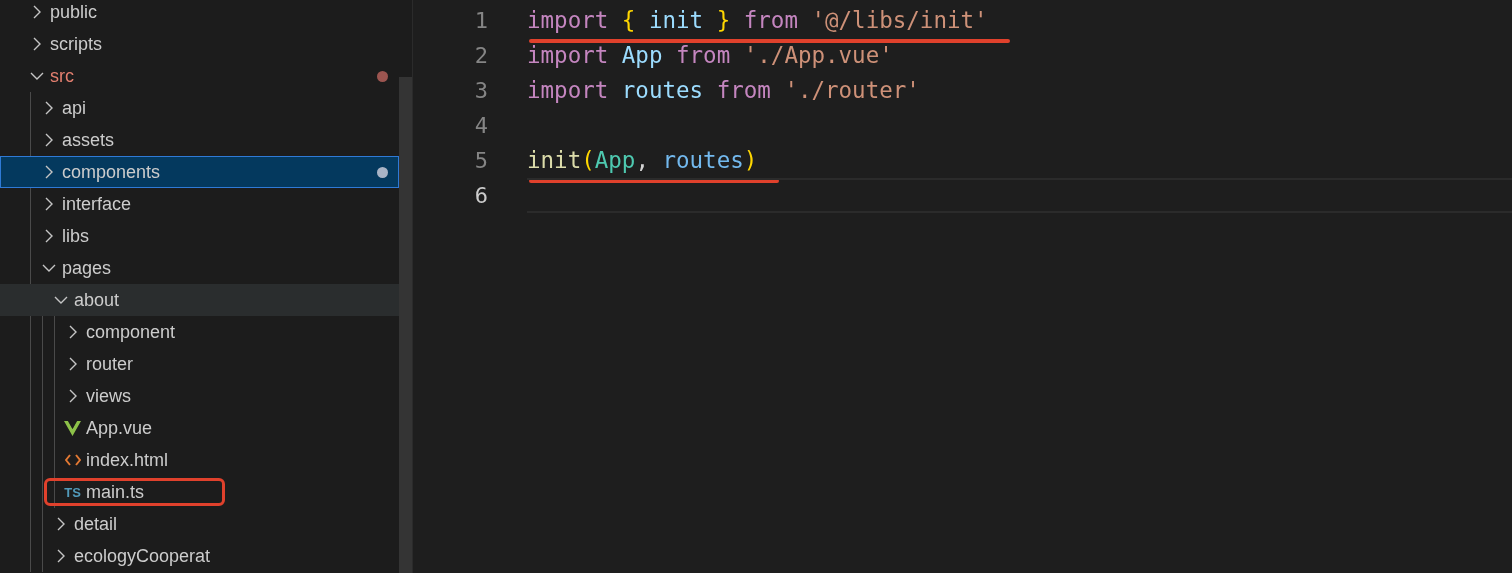 This screenshot has height=573, width=1512. What do you see at coordinates (72, 492) in the screenshot?
I see `file-type-label: TS` at bounding box center [72, 492].